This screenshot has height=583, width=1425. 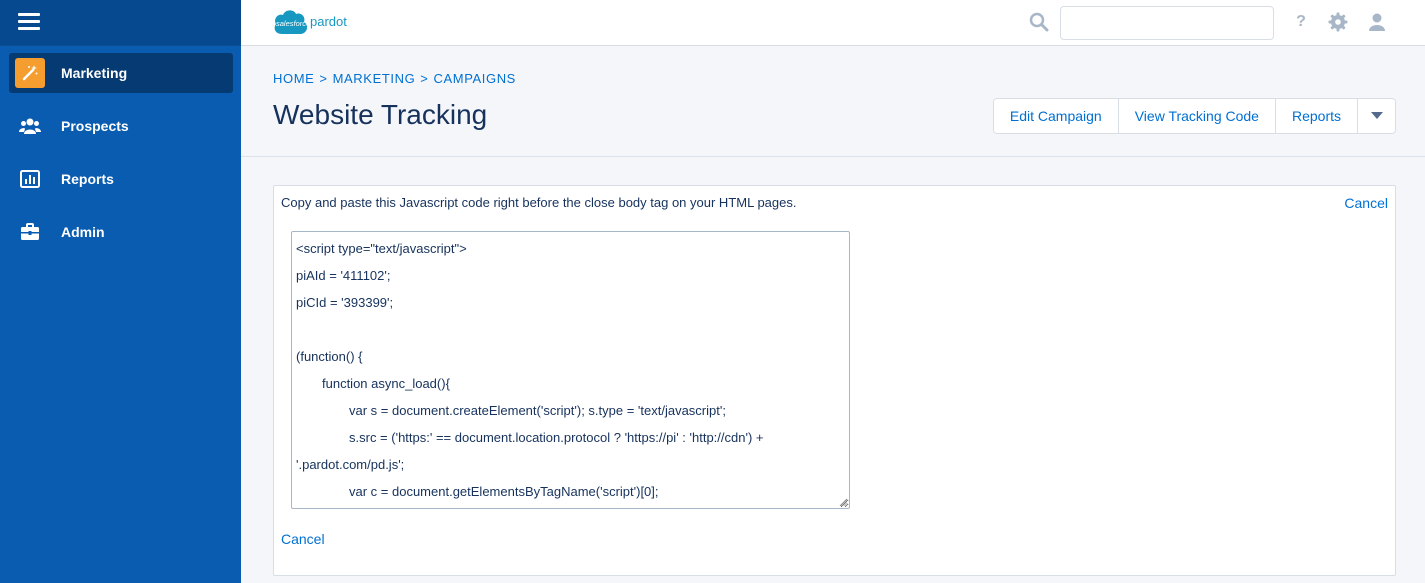 What do you see at coordinates (1301, 22) in the screenshot?
I see `help-icon: ?` at bounding box center [1301, 22].